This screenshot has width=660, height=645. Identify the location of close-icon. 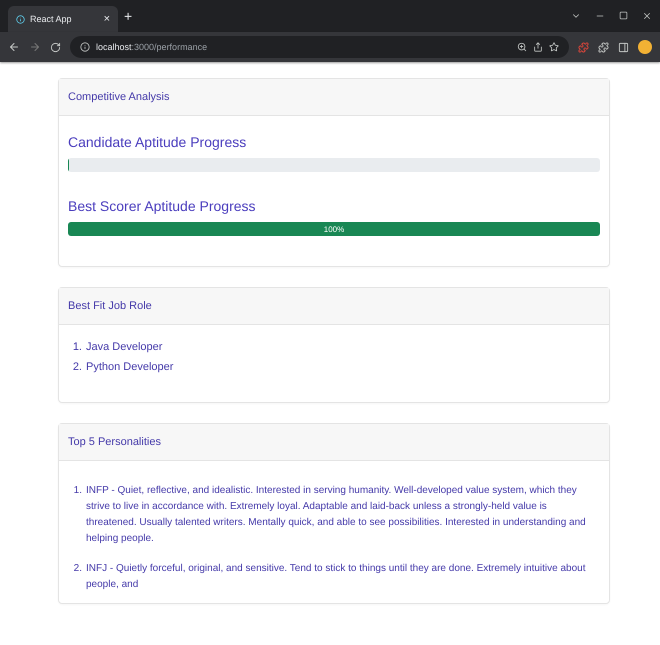
(647, 16).